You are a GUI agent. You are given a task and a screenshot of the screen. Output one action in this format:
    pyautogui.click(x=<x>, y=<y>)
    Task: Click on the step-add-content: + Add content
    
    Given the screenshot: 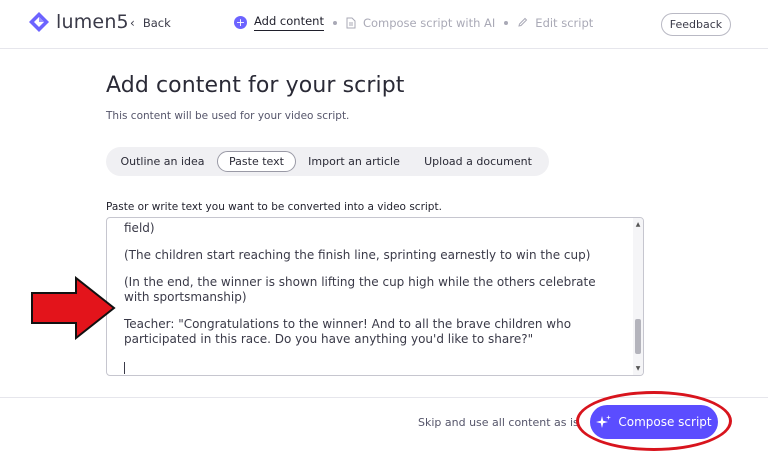 What is the action you would take?
    pyautogui.click(x=279, y=22)
    